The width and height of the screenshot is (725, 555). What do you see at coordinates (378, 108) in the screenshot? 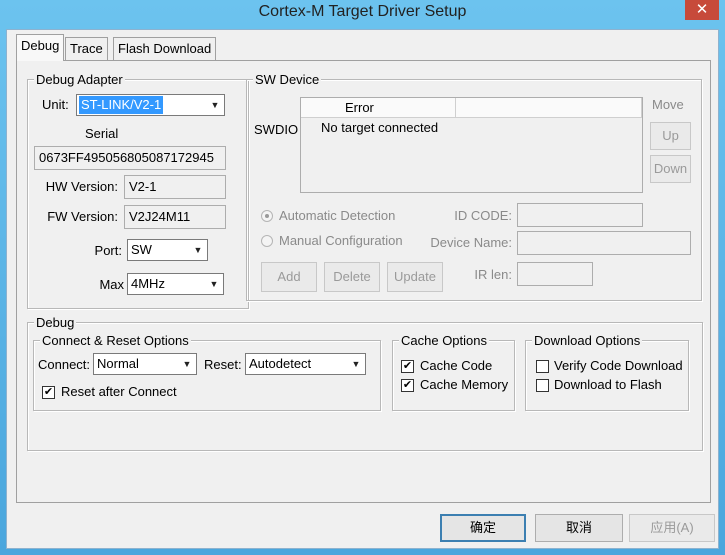
I see `list-header-error: Error` at bounding box center [378, 108].